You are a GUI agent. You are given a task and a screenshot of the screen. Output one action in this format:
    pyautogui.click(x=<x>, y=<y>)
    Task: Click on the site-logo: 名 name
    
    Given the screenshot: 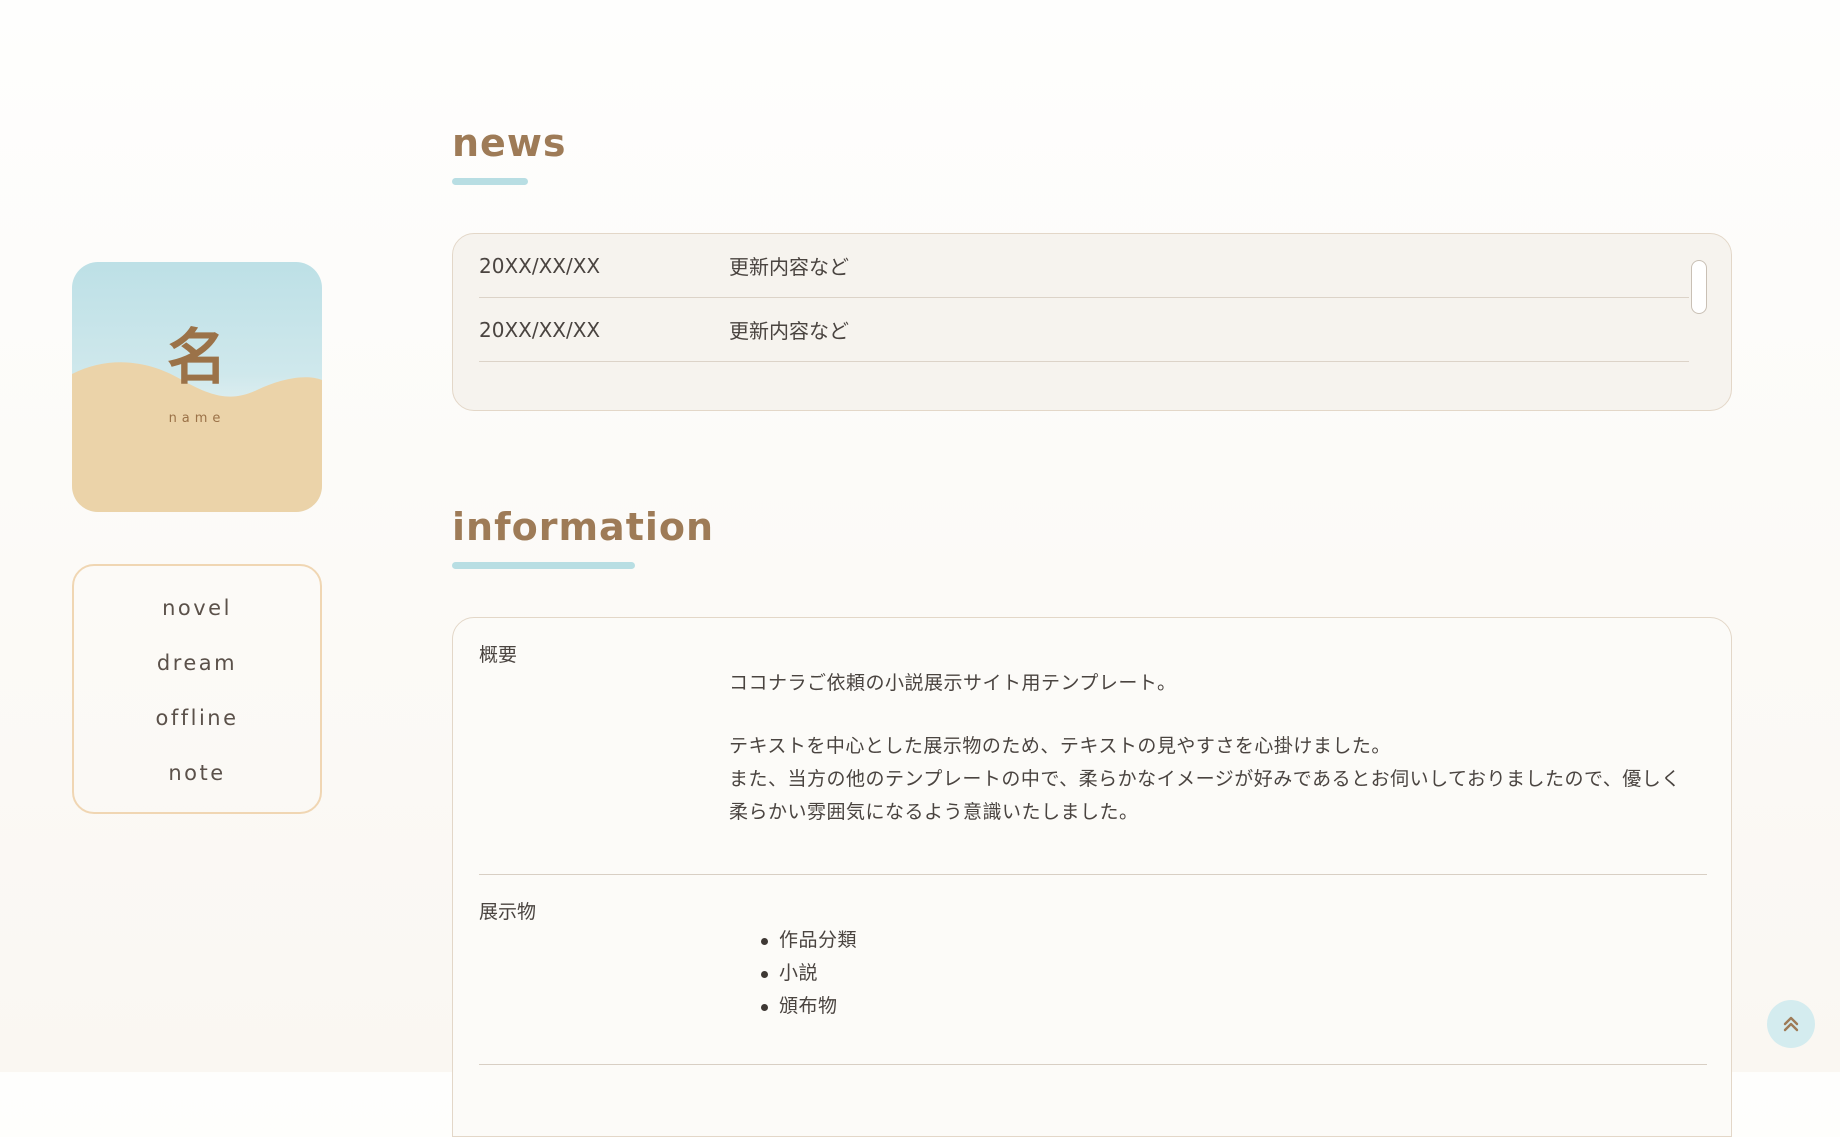 What is the action you would take?
    pyautogui.click(x=197, y=387)
    